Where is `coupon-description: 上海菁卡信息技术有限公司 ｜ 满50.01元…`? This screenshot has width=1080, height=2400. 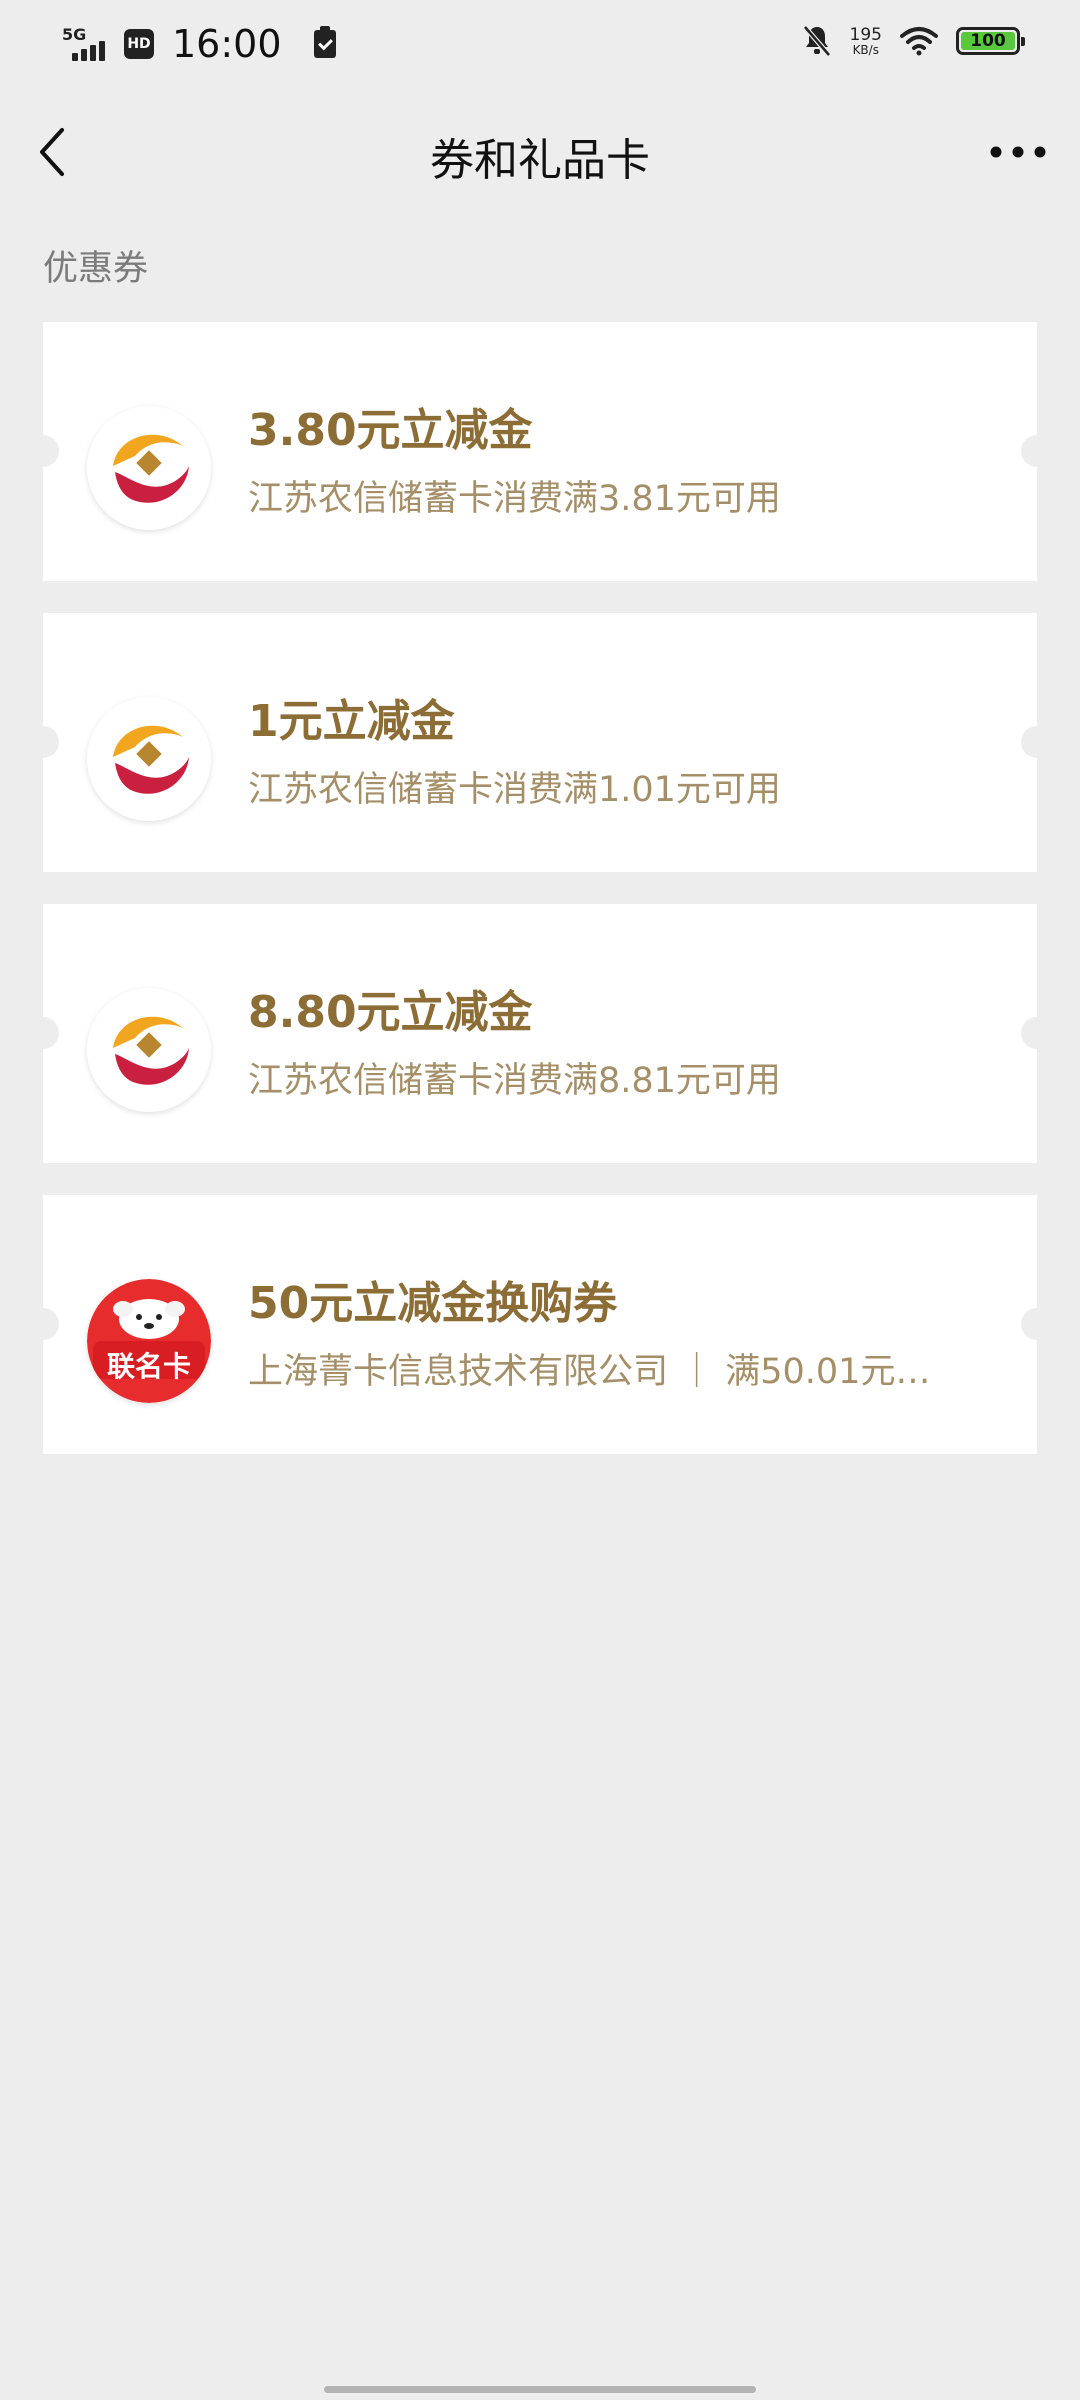
coupon-description: 上海菁卡信息技术有限公司 ｜ 满50.01元… is located at coordinates (589, 1372).